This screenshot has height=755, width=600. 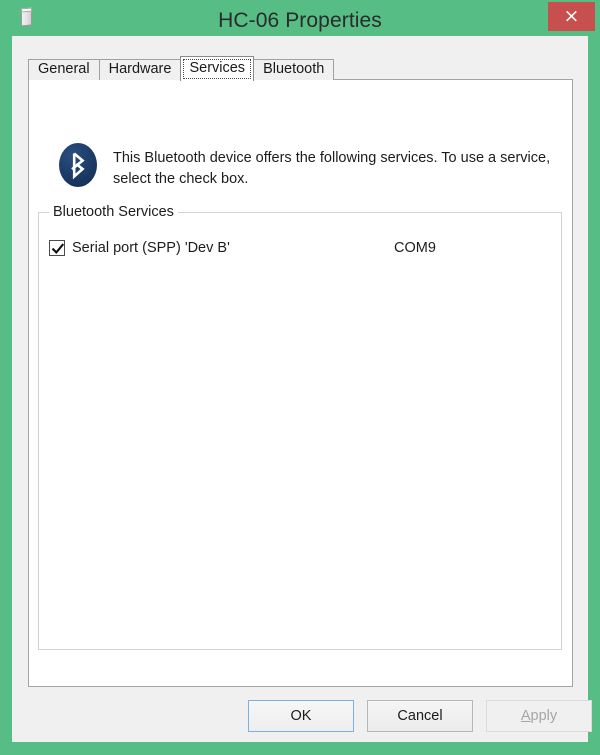 I want to click on ok-button: OK, so click(x=301, y=716).